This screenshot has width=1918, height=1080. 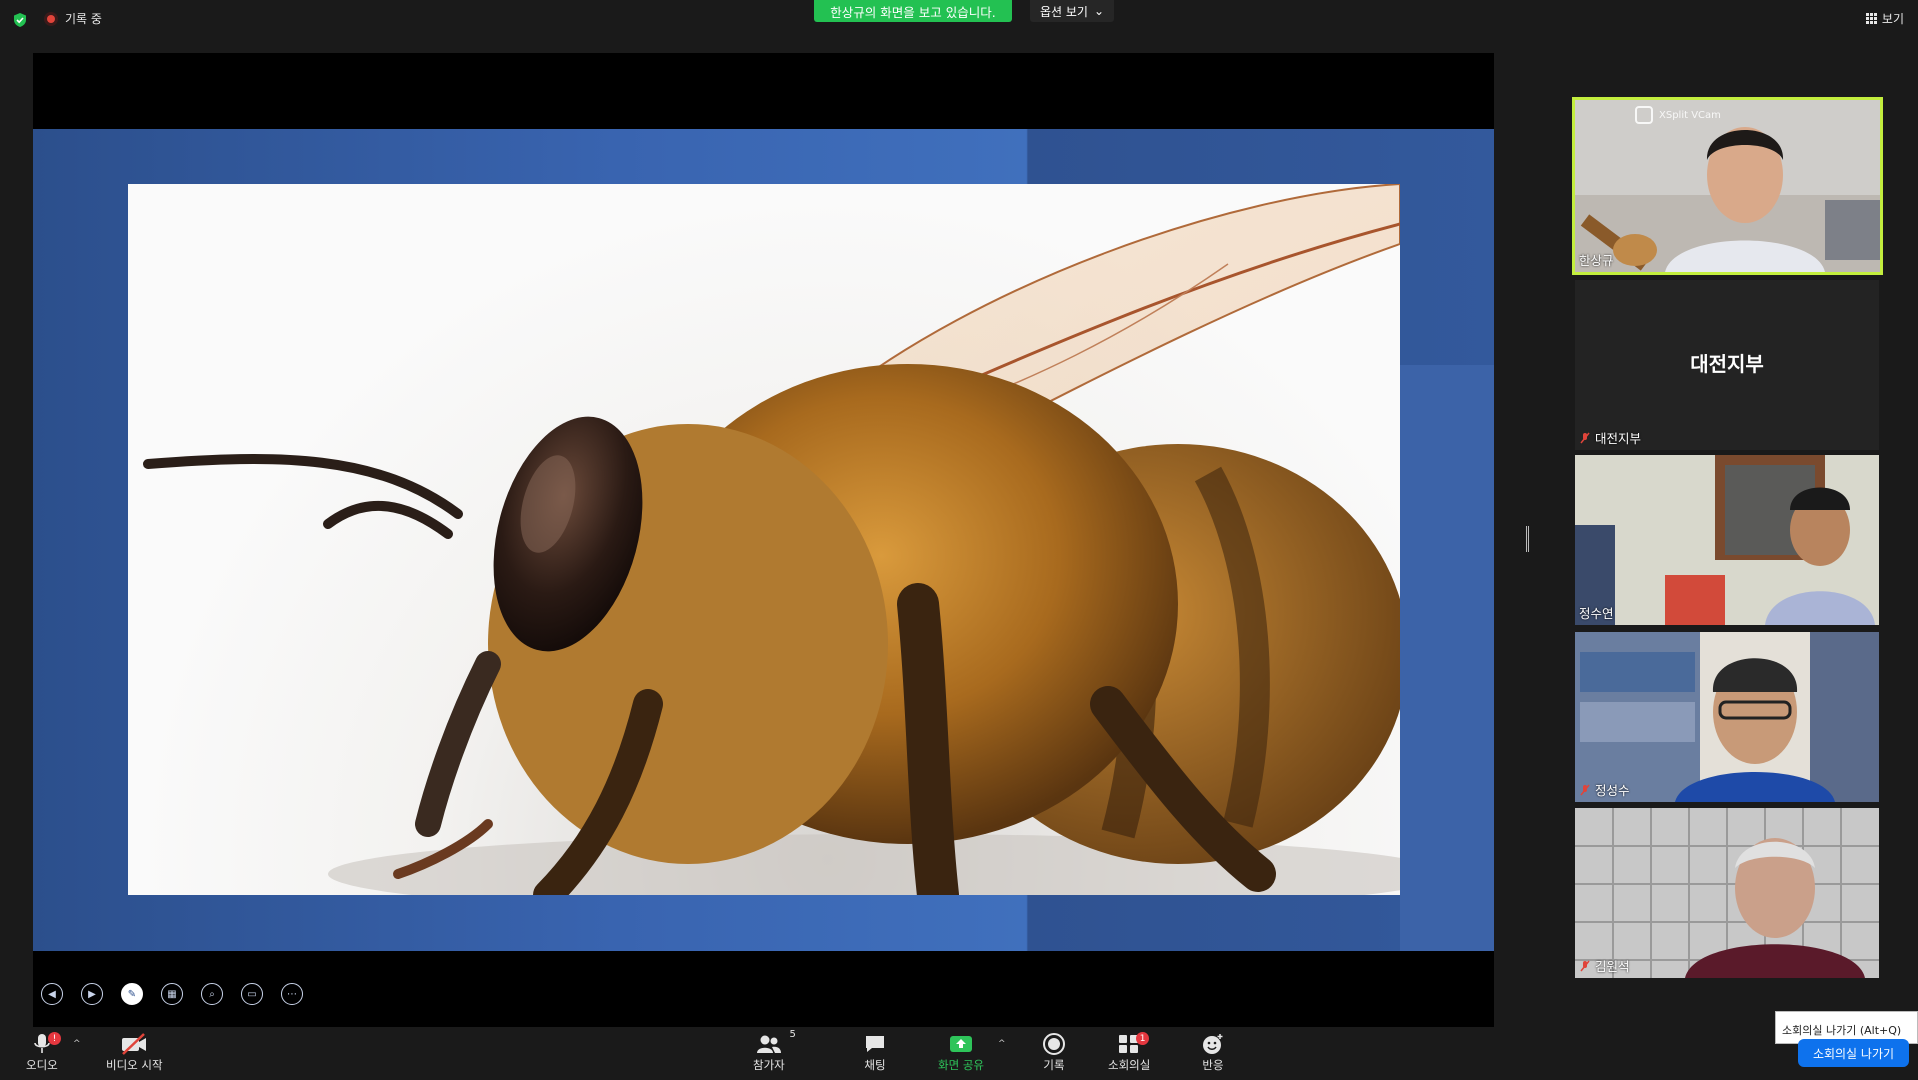 I want to click on slide-decoration, so click(x=1447, y=658).